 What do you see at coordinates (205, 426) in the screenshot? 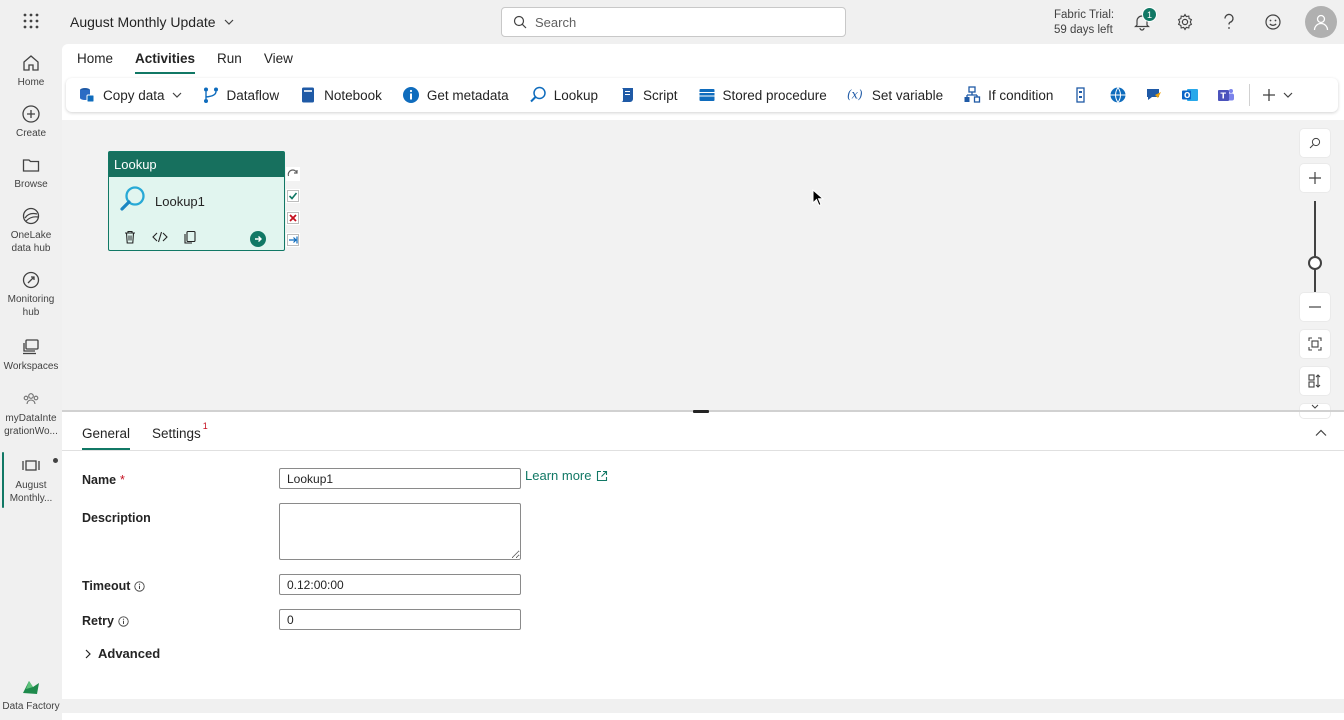
I see `settings-error-badge: 1` at bounding box center [205, 426].